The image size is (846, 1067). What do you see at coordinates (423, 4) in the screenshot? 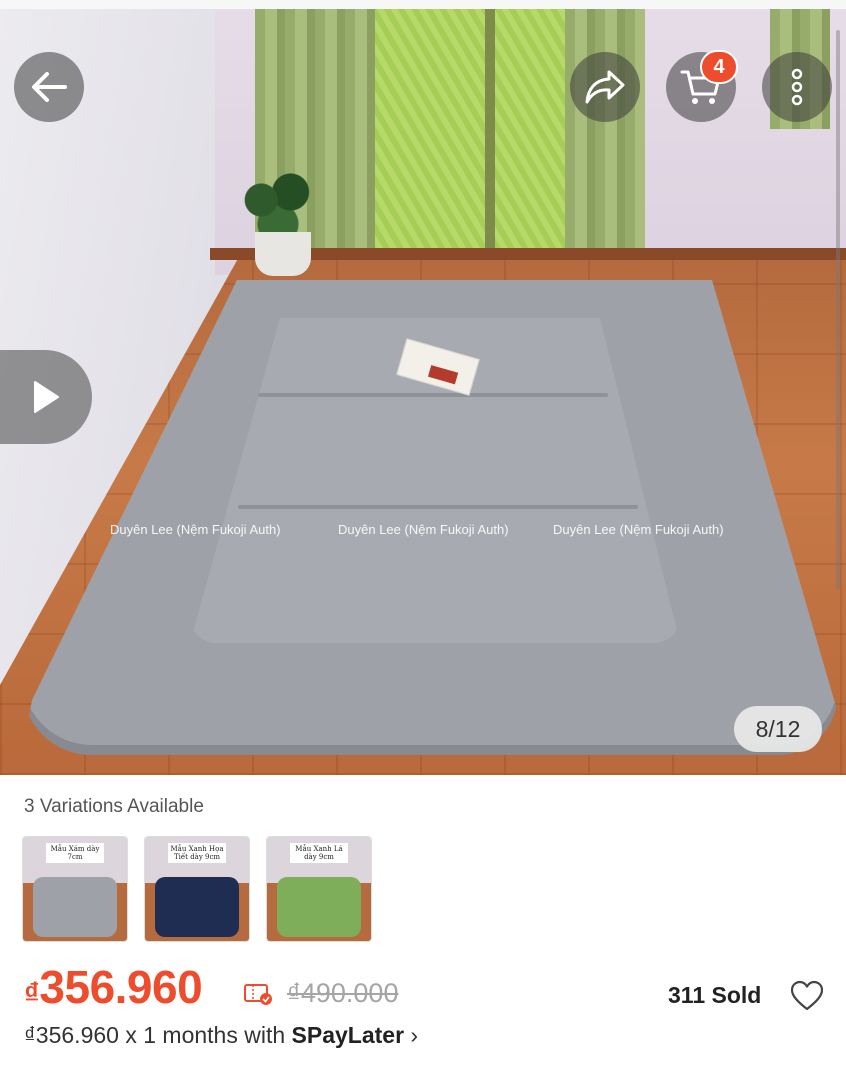
I see `top-strip` at bounding box center [423, 4].